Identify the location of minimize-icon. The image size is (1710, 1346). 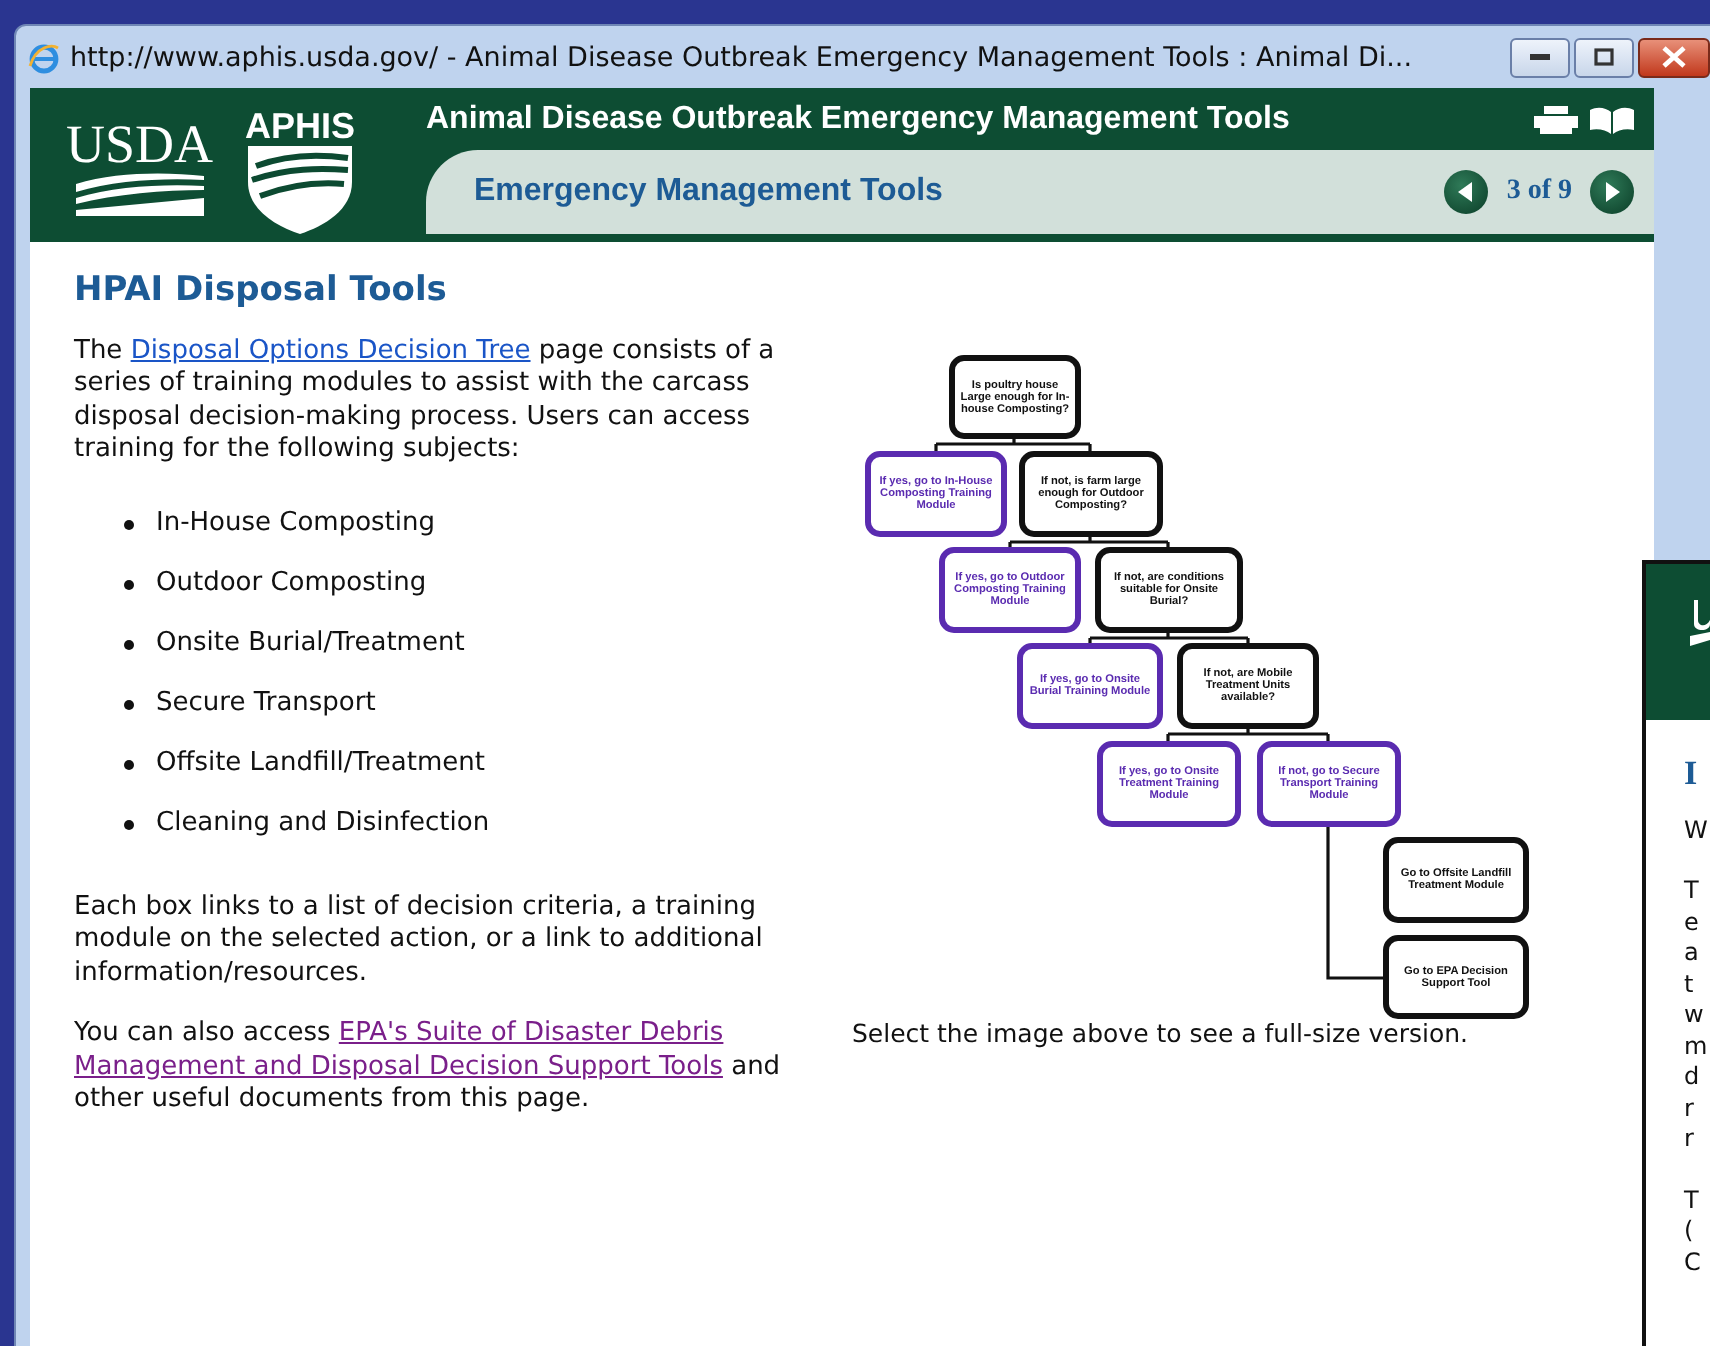
(1540, 57).